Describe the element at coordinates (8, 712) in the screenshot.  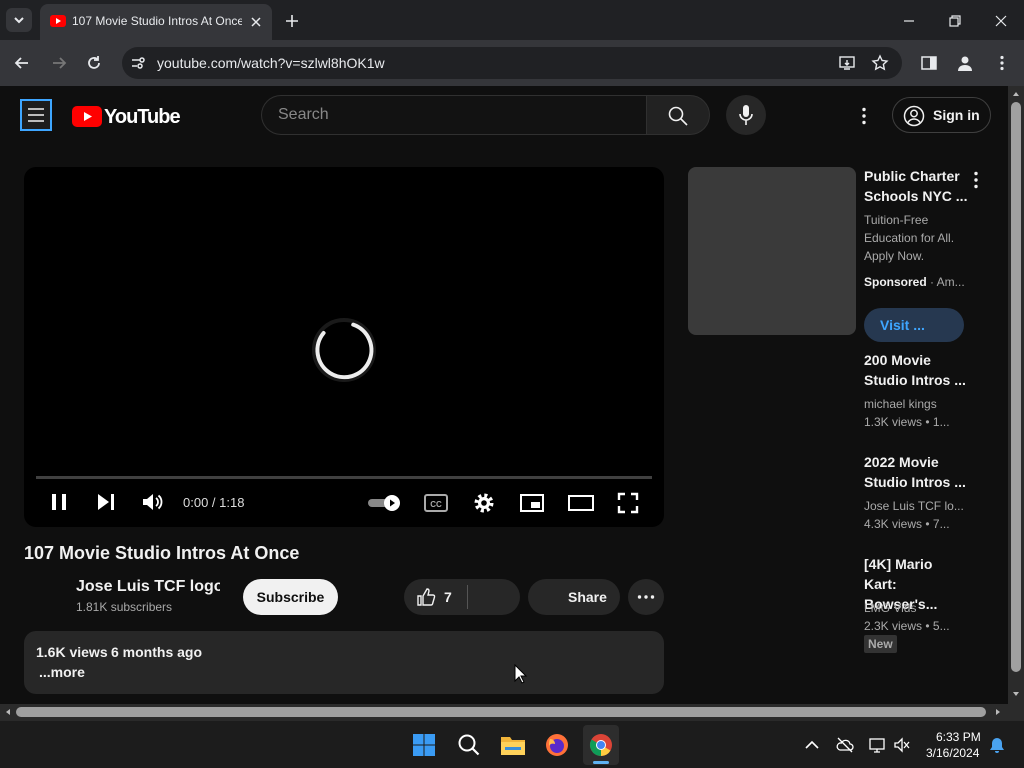
I see `scroll-left-icon` at that location.